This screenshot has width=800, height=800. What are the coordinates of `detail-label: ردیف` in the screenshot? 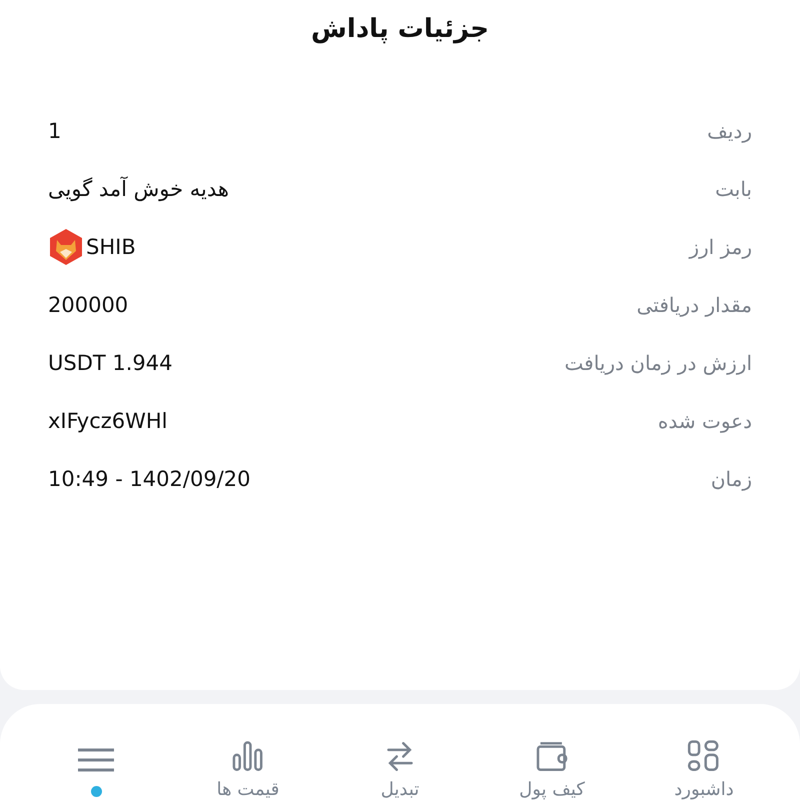 It's located at (729, 131).